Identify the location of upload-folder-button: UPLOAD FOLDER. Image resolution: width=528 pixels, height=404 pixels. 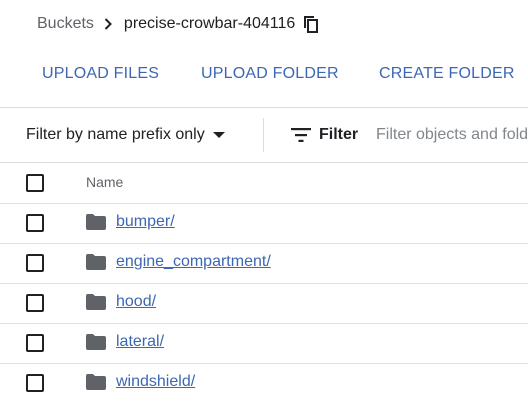
(270, 74).